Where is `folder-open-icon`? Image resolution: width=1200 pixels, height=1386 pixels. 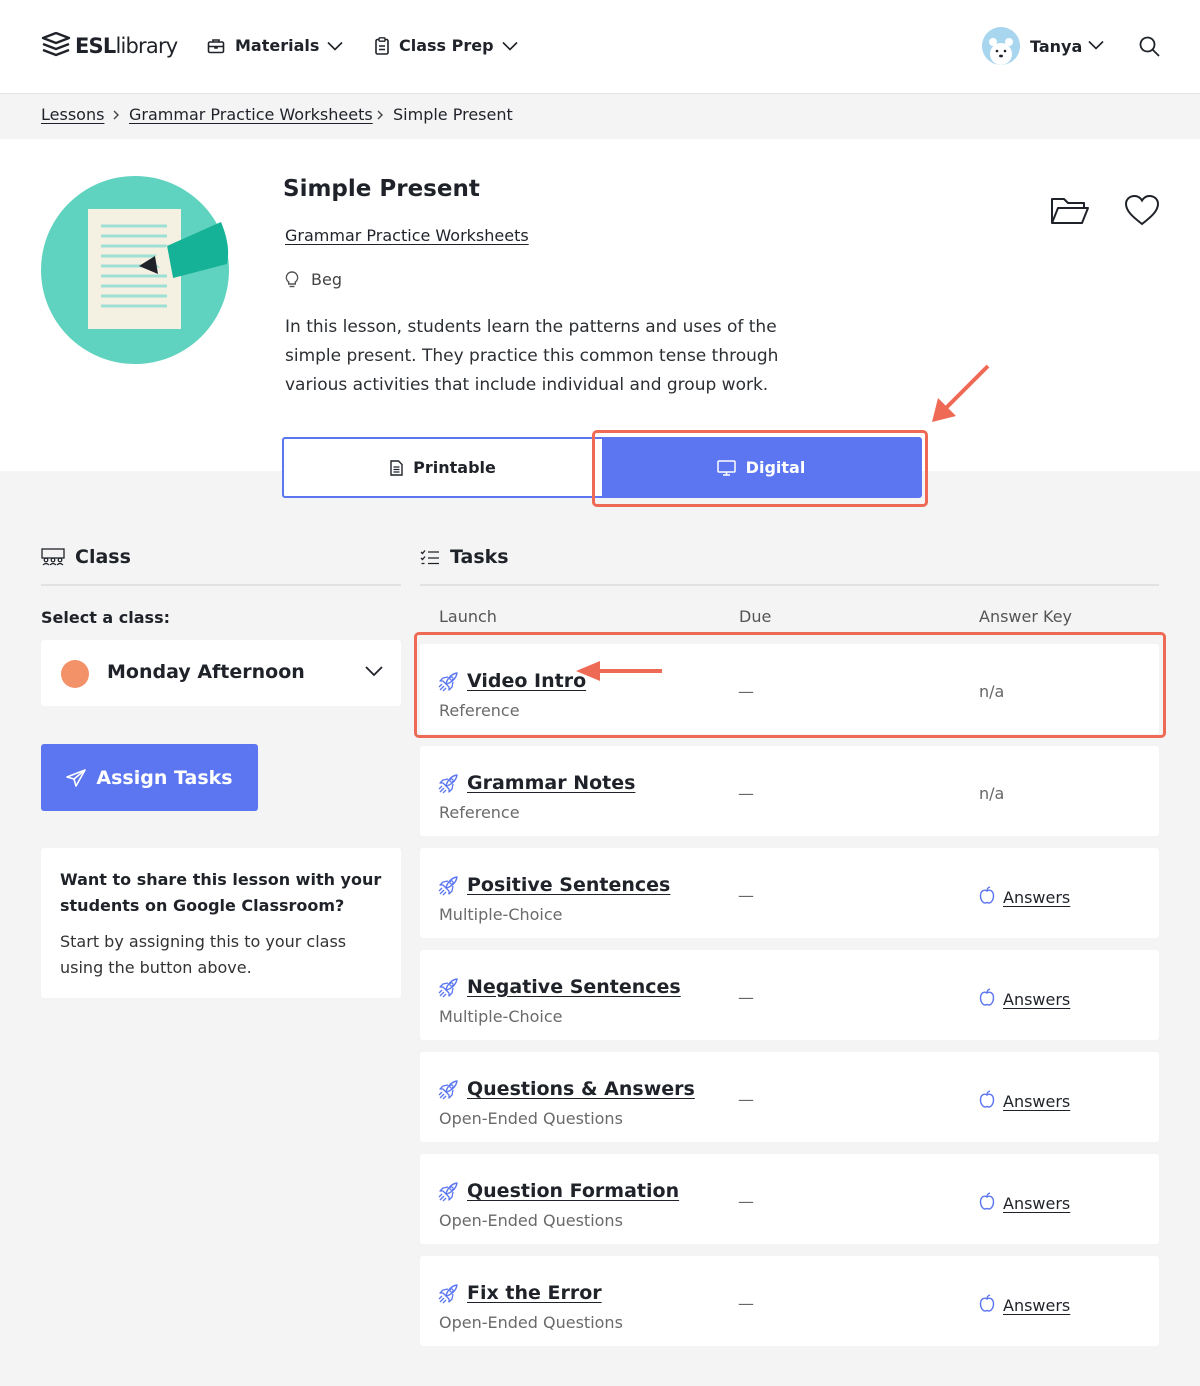
folder-open-icon is located at coordinates (1070, 211).